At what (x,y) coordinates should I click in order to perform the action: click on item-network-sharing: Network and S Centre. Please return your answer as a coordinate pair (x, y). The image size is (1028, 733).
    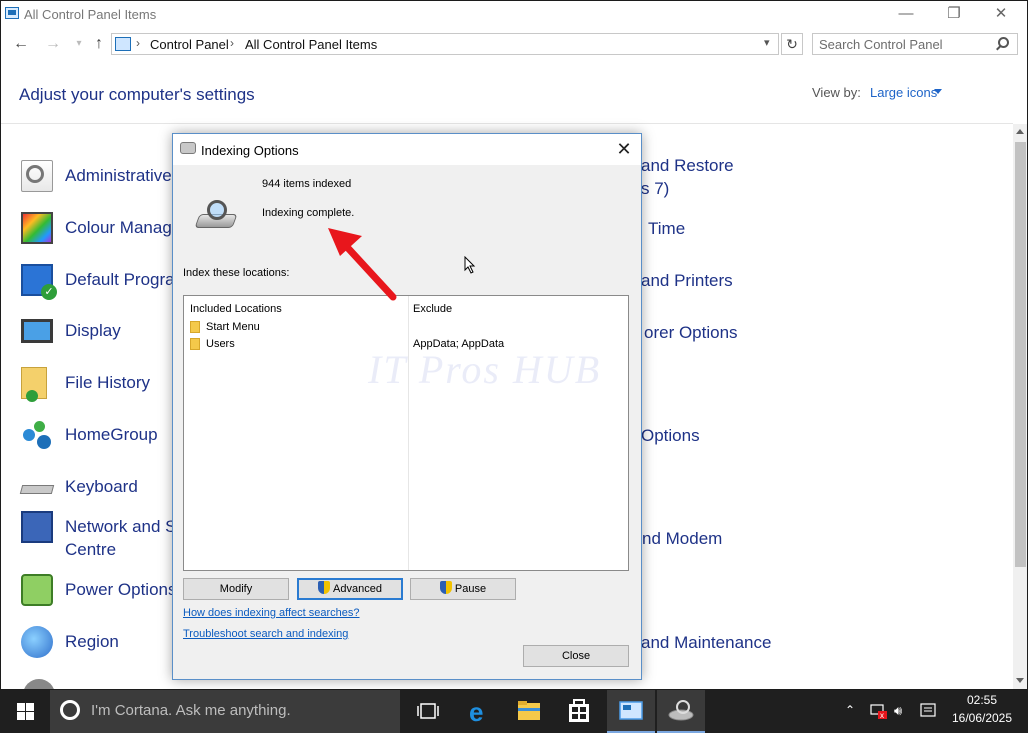
    Looking at the image, I should click on (101, 537).